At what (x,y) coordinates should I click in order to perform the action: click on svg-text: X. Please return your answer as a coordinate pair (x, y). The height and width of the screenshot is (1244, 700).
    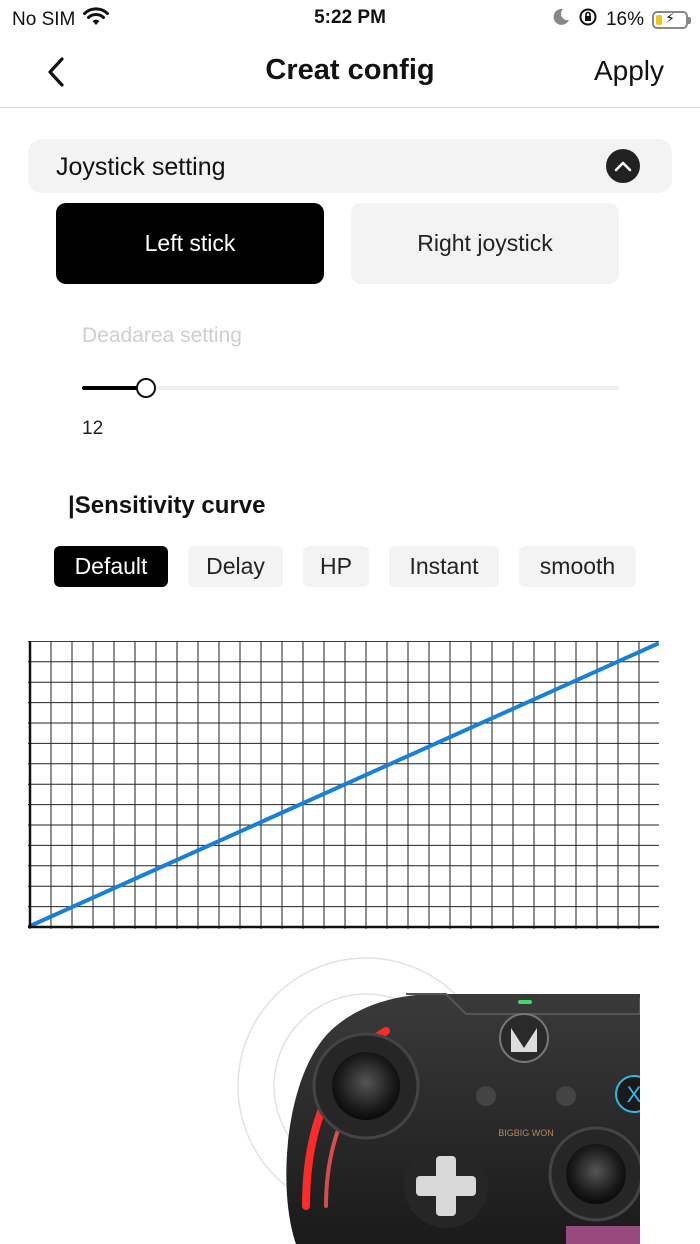
    Looking at the image, I should click on (633, 1094).